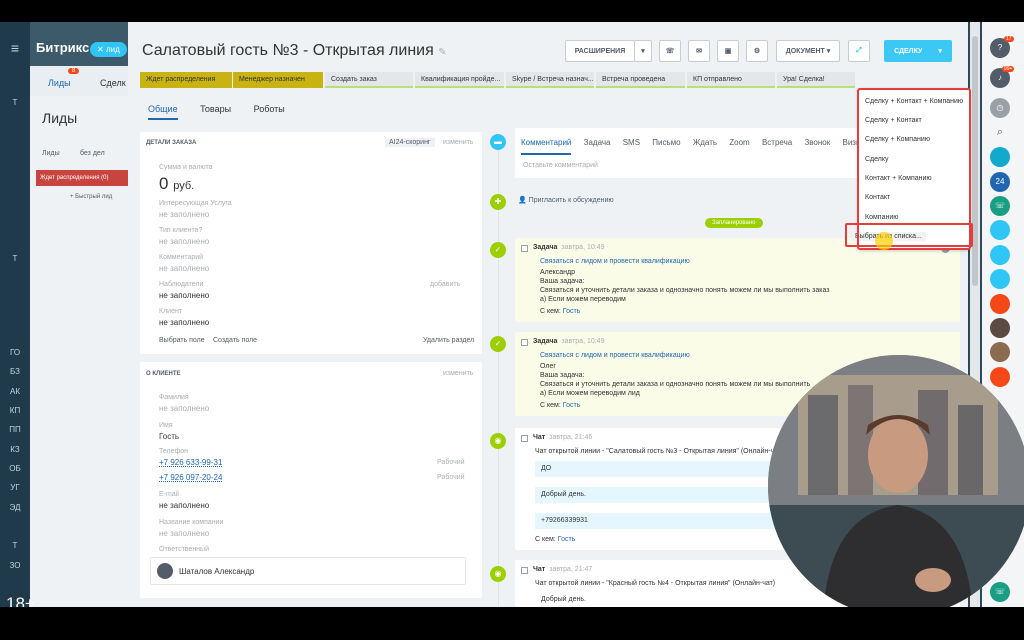  Describe the element at coordinates (560, 165) in the screenshot. I see `comment-input: Оставьте комментарий` at that location.